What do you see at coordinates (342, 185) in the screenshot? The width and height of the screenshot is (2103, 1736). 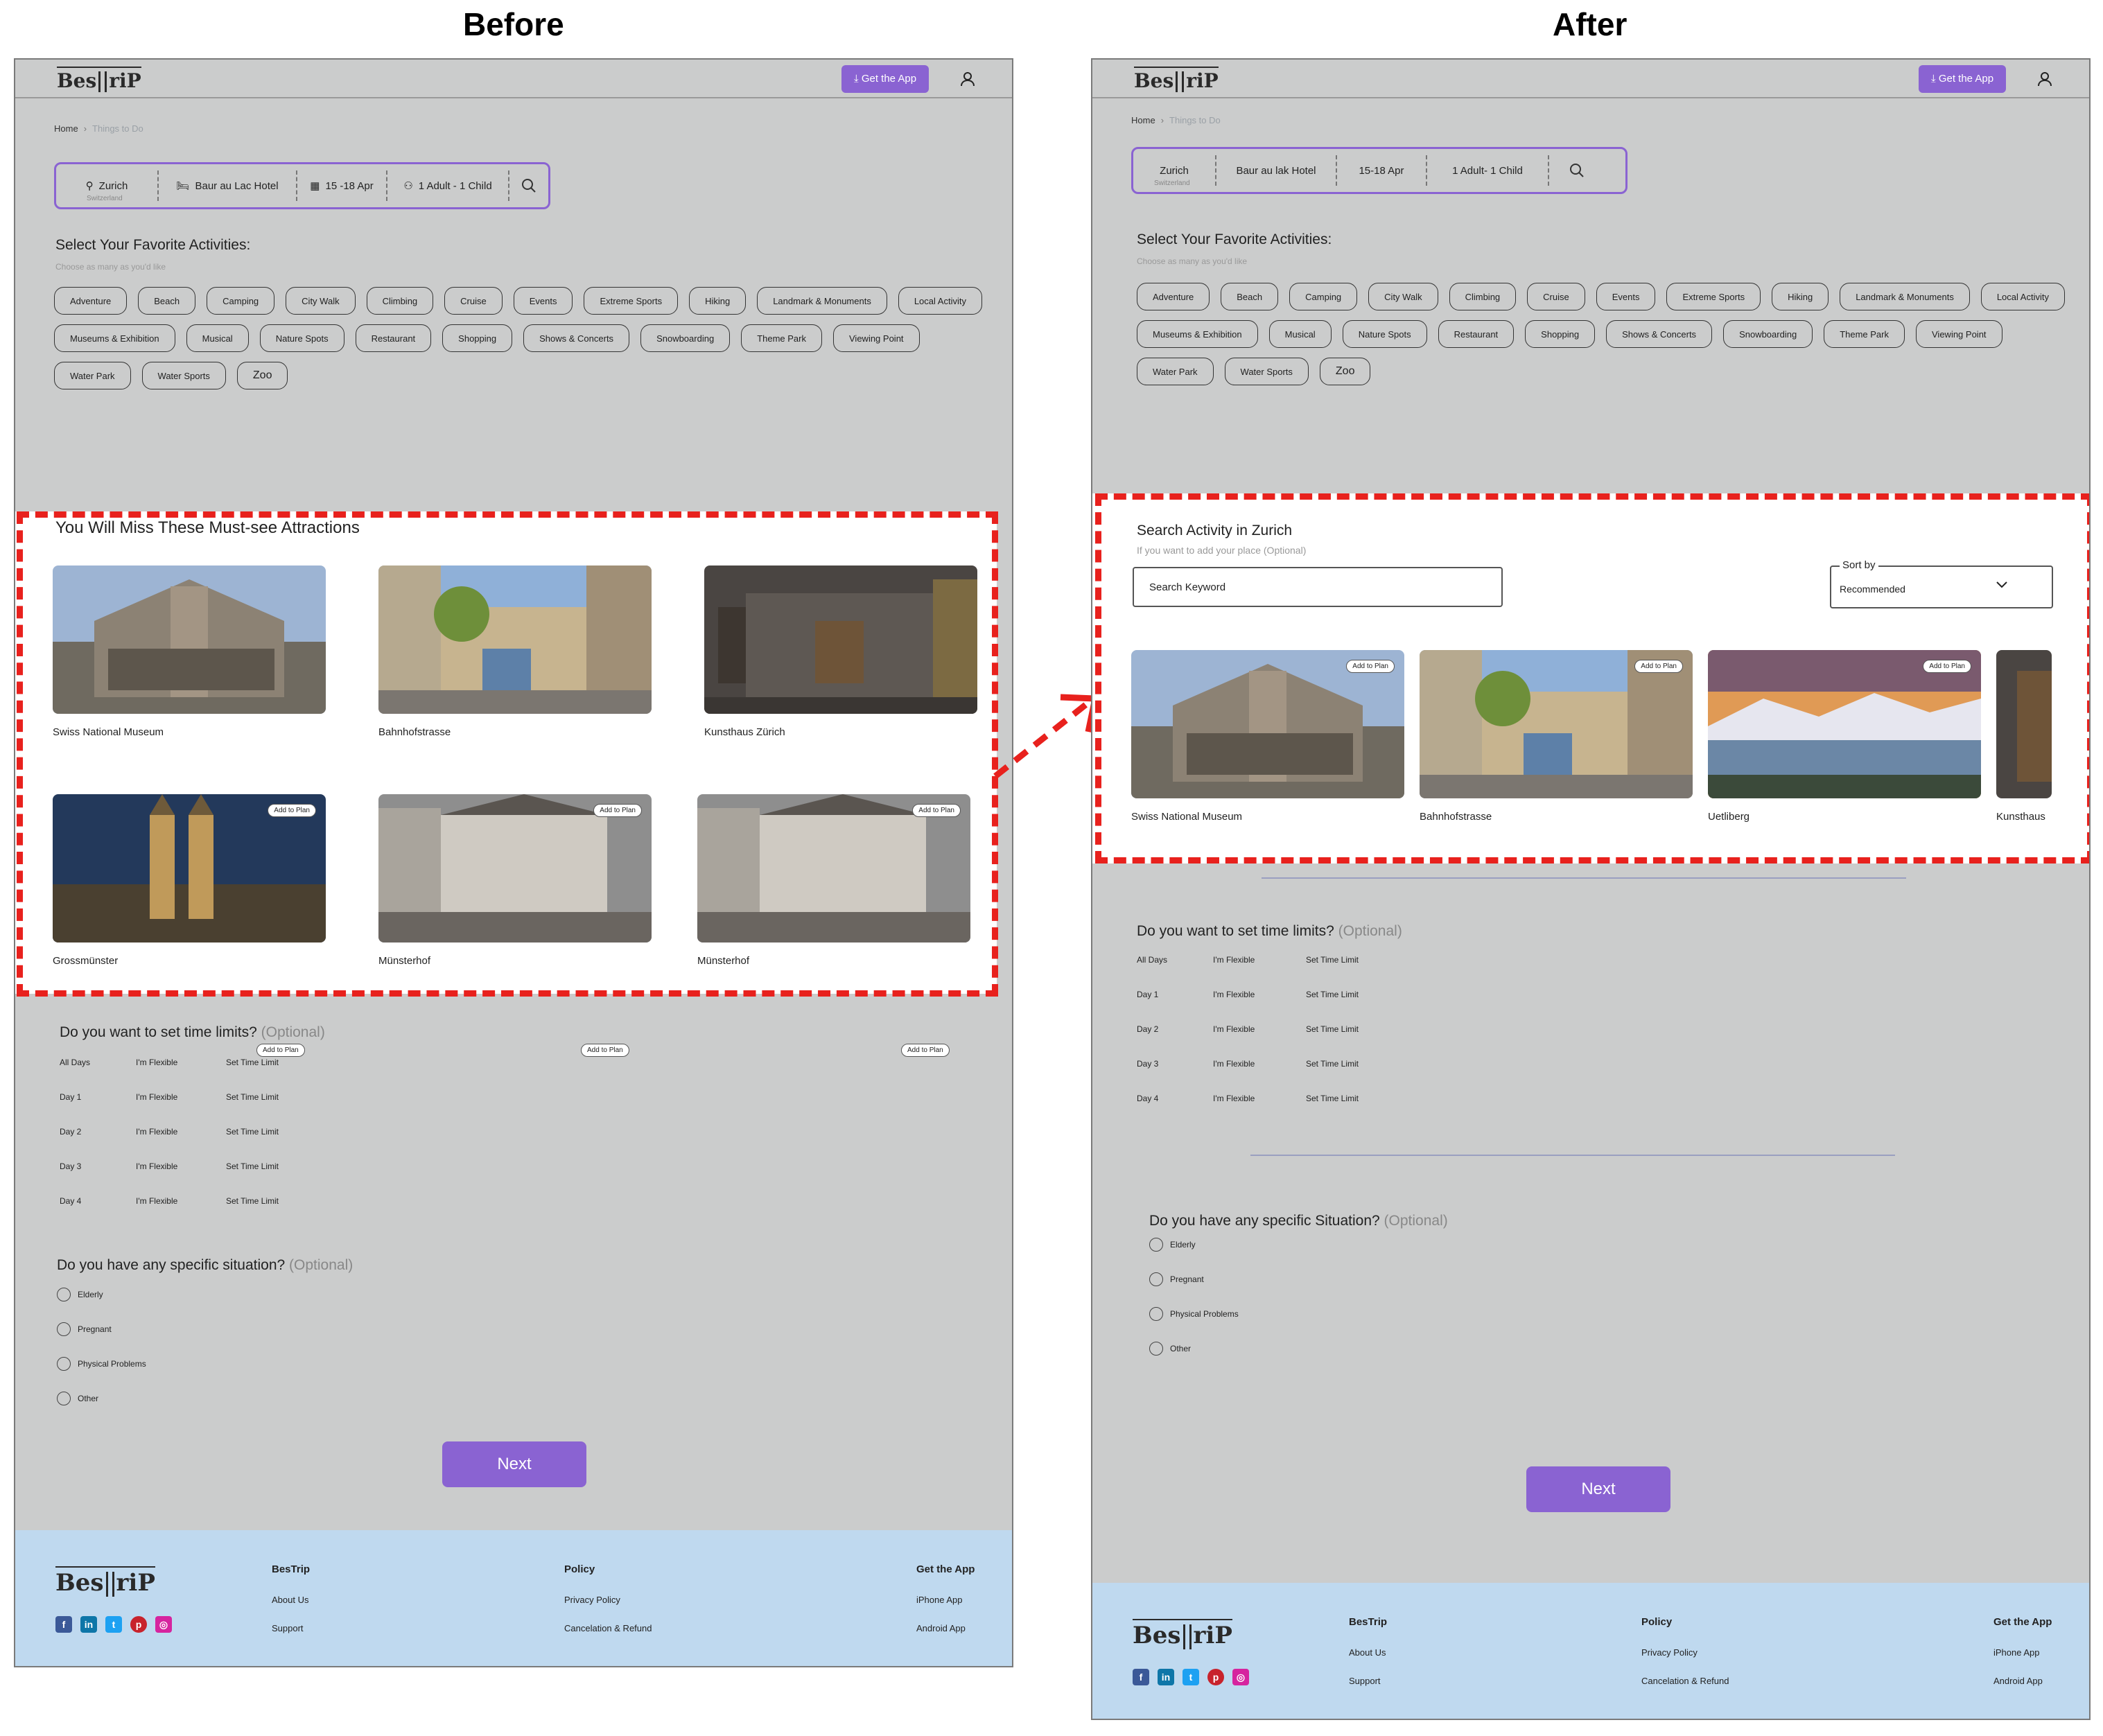 I see `dates-field: ▦ 15 -18 Apr` at bounding box center [342, 185].